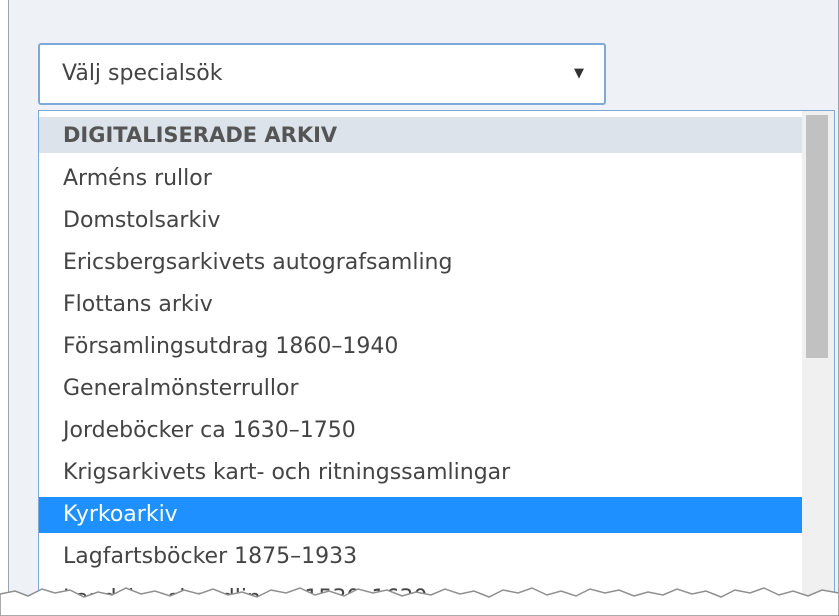 The image size is (839, 616). Describe the element at coordinates (421, 263) in the screenshot. I see `option-ericsbergsarkivets-autografsamling: Ericsbergsarkivets autografsamling` at that location.